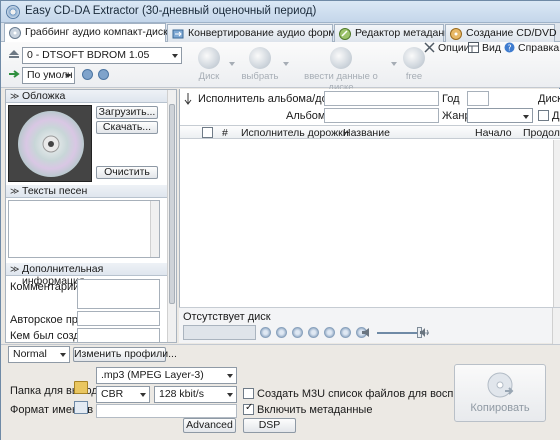 The width and height of the screenshot is (560, 440). Describe the element at coordinates (55, 191) in the screenshot. I see `lyrics-section-title: Тексты песен` at that location.